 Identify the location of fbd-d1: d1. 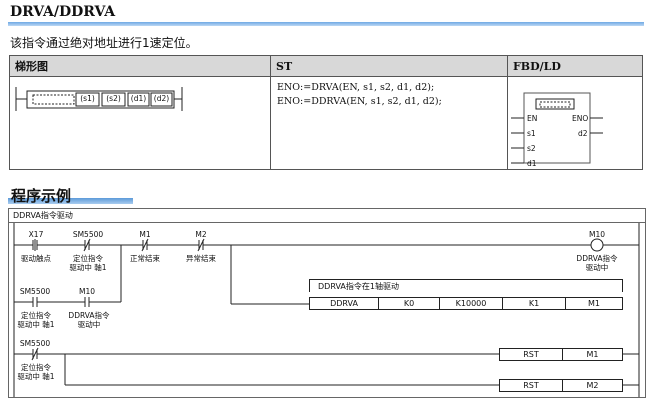
(532, 163).